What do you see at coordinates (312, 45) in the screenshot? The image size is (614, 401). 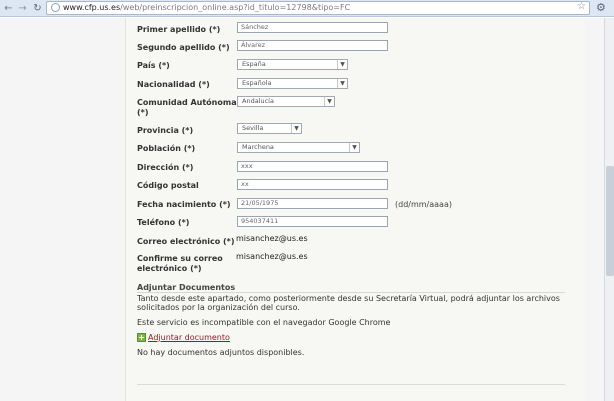 I see `segundo-apellido-input: Álvarez` at bounding box center [312, 45].